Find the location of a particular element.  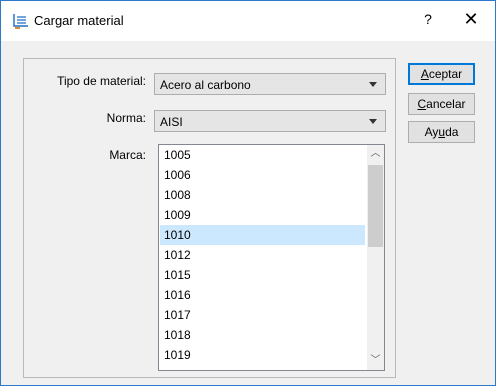

material-type-select: Acero al carbono is located at coordinates (270, 84).